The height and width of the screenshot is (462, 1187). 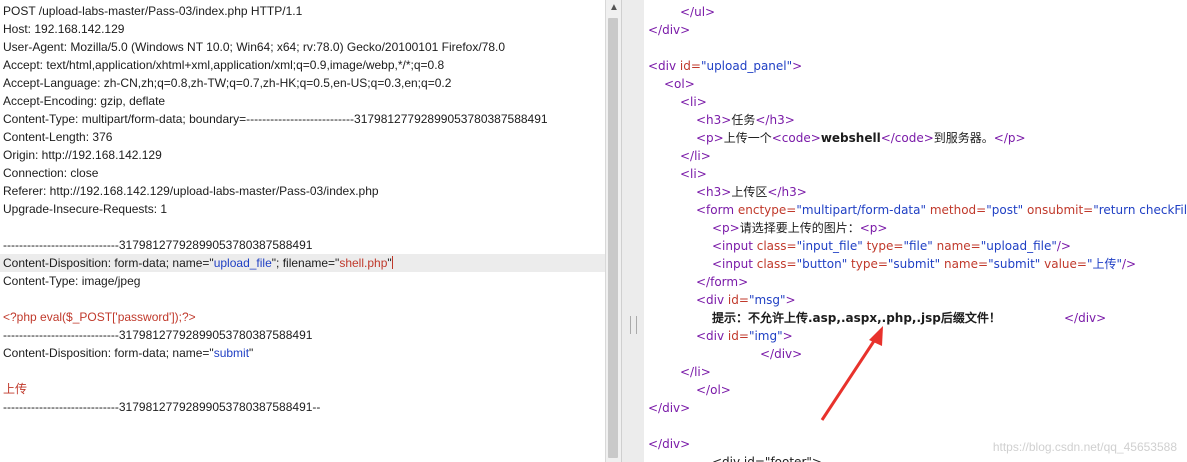 I want to click on watermark: https://blog.csdn.net/qq_45653588, so click(x=1084, y=447).